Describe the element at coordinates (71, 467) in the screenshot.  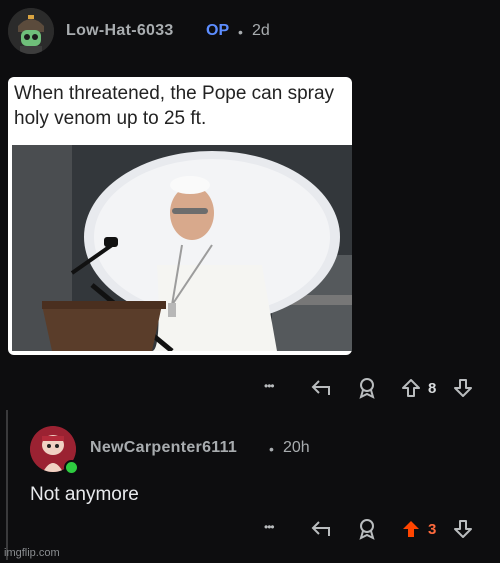
I see `online-status-dot` at that location.